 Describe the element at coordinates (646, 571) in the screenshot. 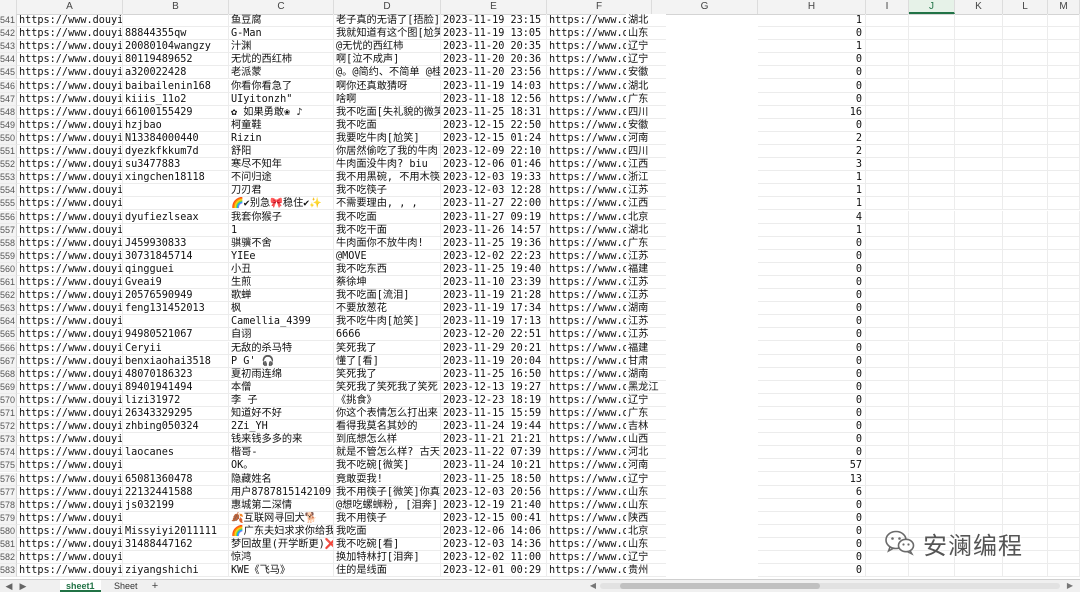

I see `cell-g: 贵州` at that location.